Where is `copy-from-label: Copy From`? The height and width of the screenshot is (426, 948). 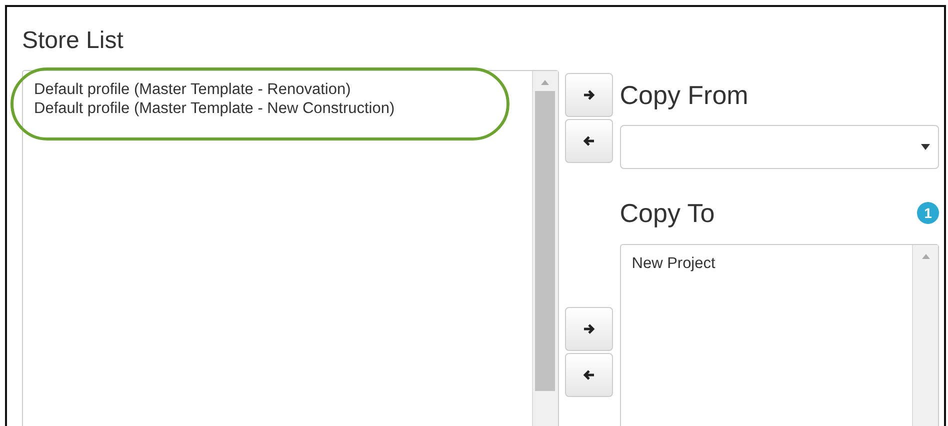
copy-from-label: Copy From is located at coordinates (685, 95).